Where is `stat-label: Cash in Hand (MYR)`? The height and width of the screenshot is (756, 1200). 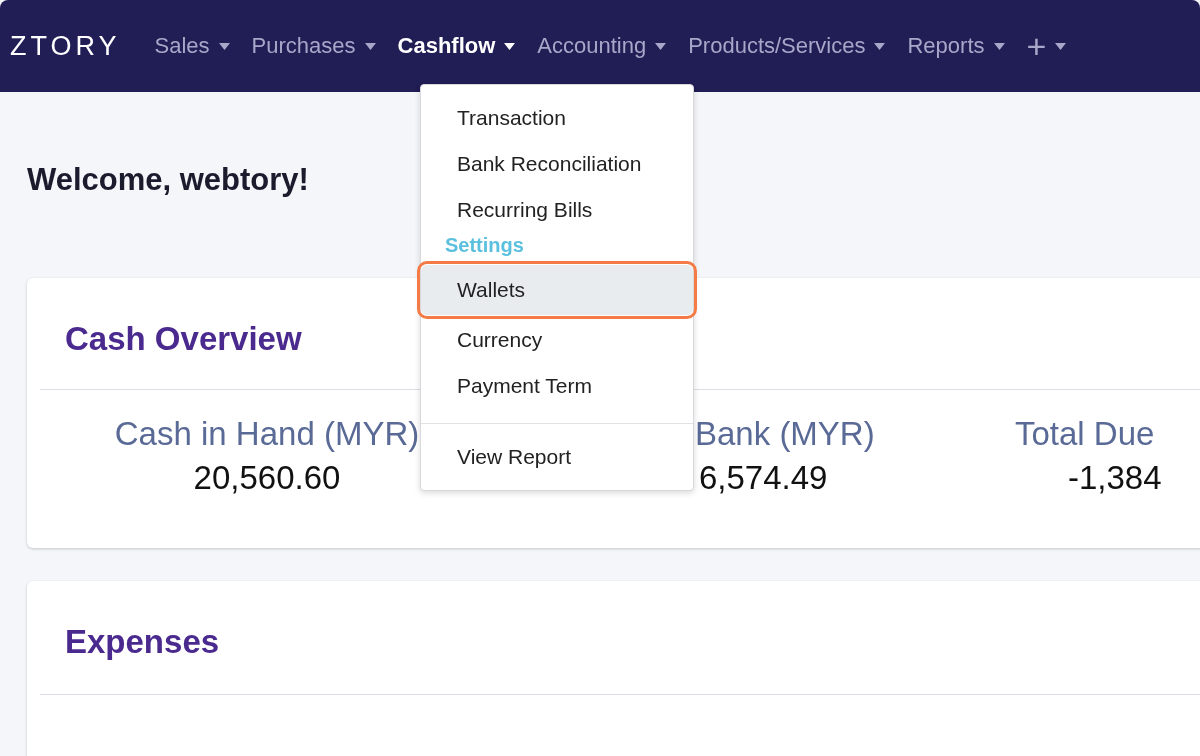
stat-label: Cash in Hand (MYR) is located at coordinates (267, 434).